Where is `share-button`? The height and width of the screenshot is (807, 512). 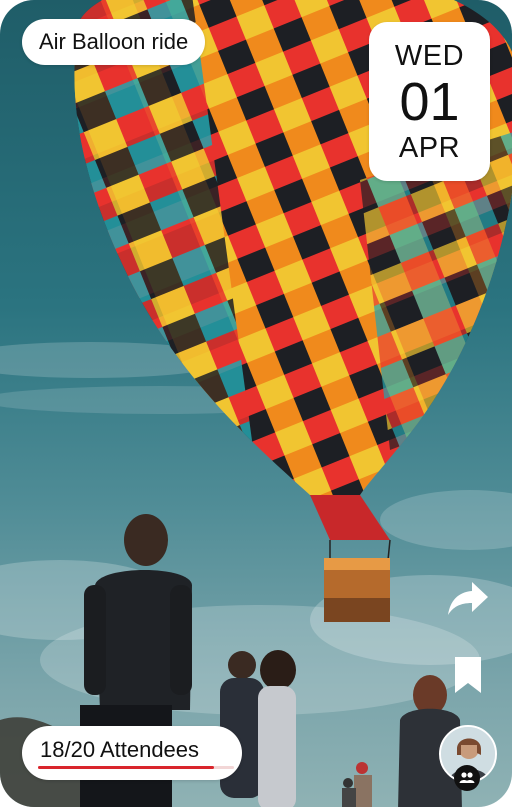 share-button is located at coordinates (468, 598).